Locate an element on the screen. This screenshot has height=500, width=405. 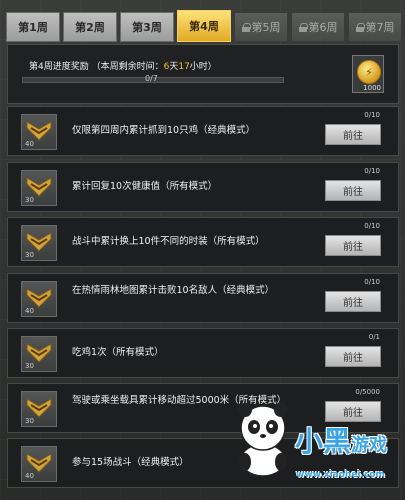
tab-week-1: 第1周 is located at coordinates (33, 27).